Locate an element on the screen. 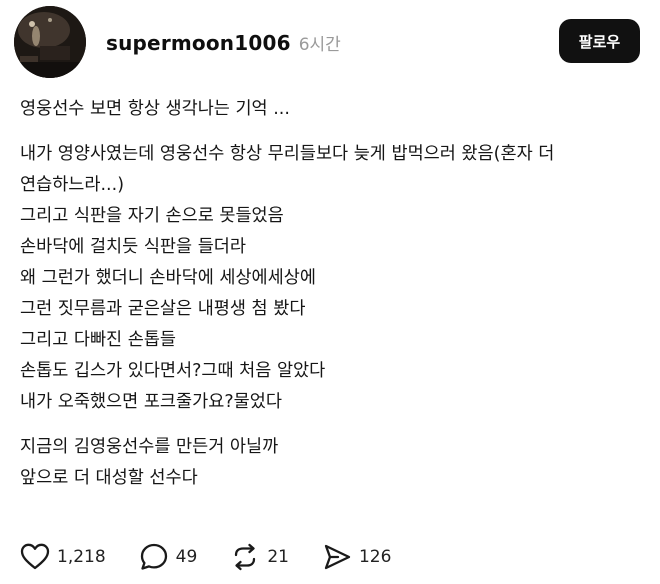 This screenshot has height=584, width=660. comment-icon is located at coordinates (153, 556).